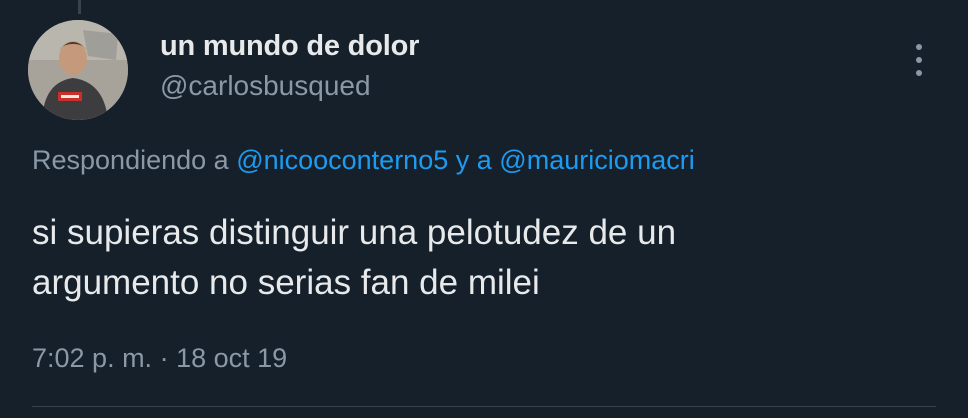 The height and width of the screenshot is (418, 968). What do you see at coordinates (289, 86) in the screenshot?
I see `username-handle: @carlosbusqued` at bounding box center [289, 86].